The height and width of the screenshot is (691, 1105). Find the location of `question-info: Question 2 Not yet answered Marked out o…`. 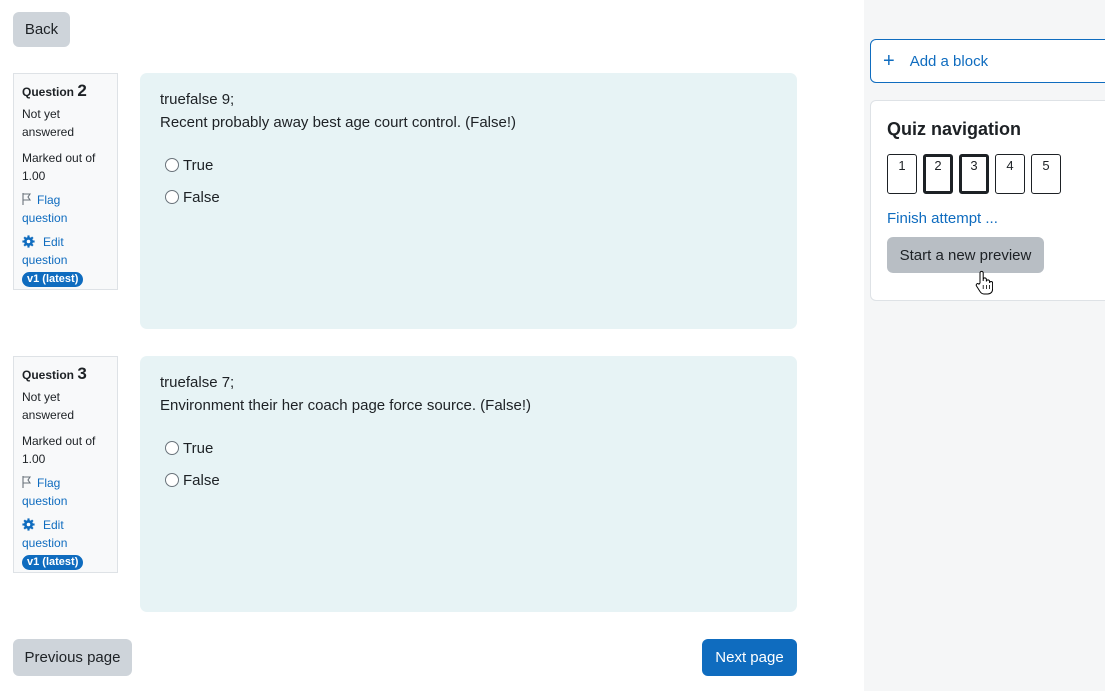

question-info: Question 2 Not yet answered Marked out o… is located at coordinates (65, 181).